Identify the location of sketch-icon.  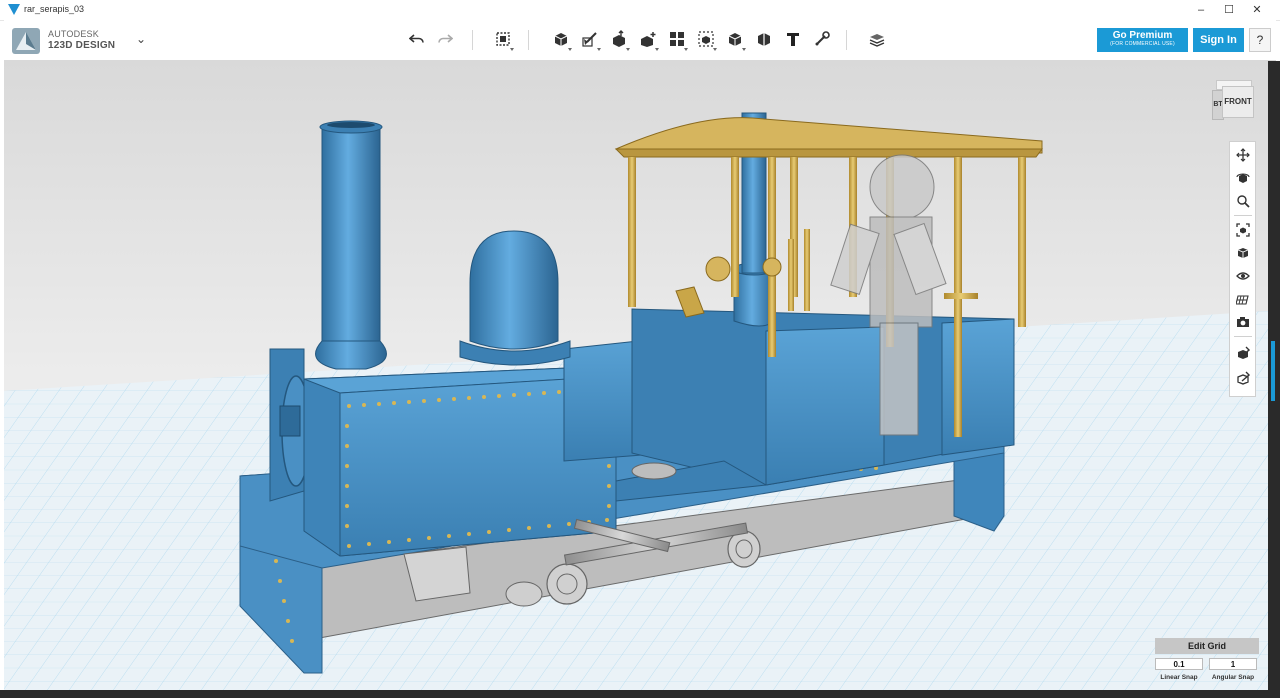
(589, 39).